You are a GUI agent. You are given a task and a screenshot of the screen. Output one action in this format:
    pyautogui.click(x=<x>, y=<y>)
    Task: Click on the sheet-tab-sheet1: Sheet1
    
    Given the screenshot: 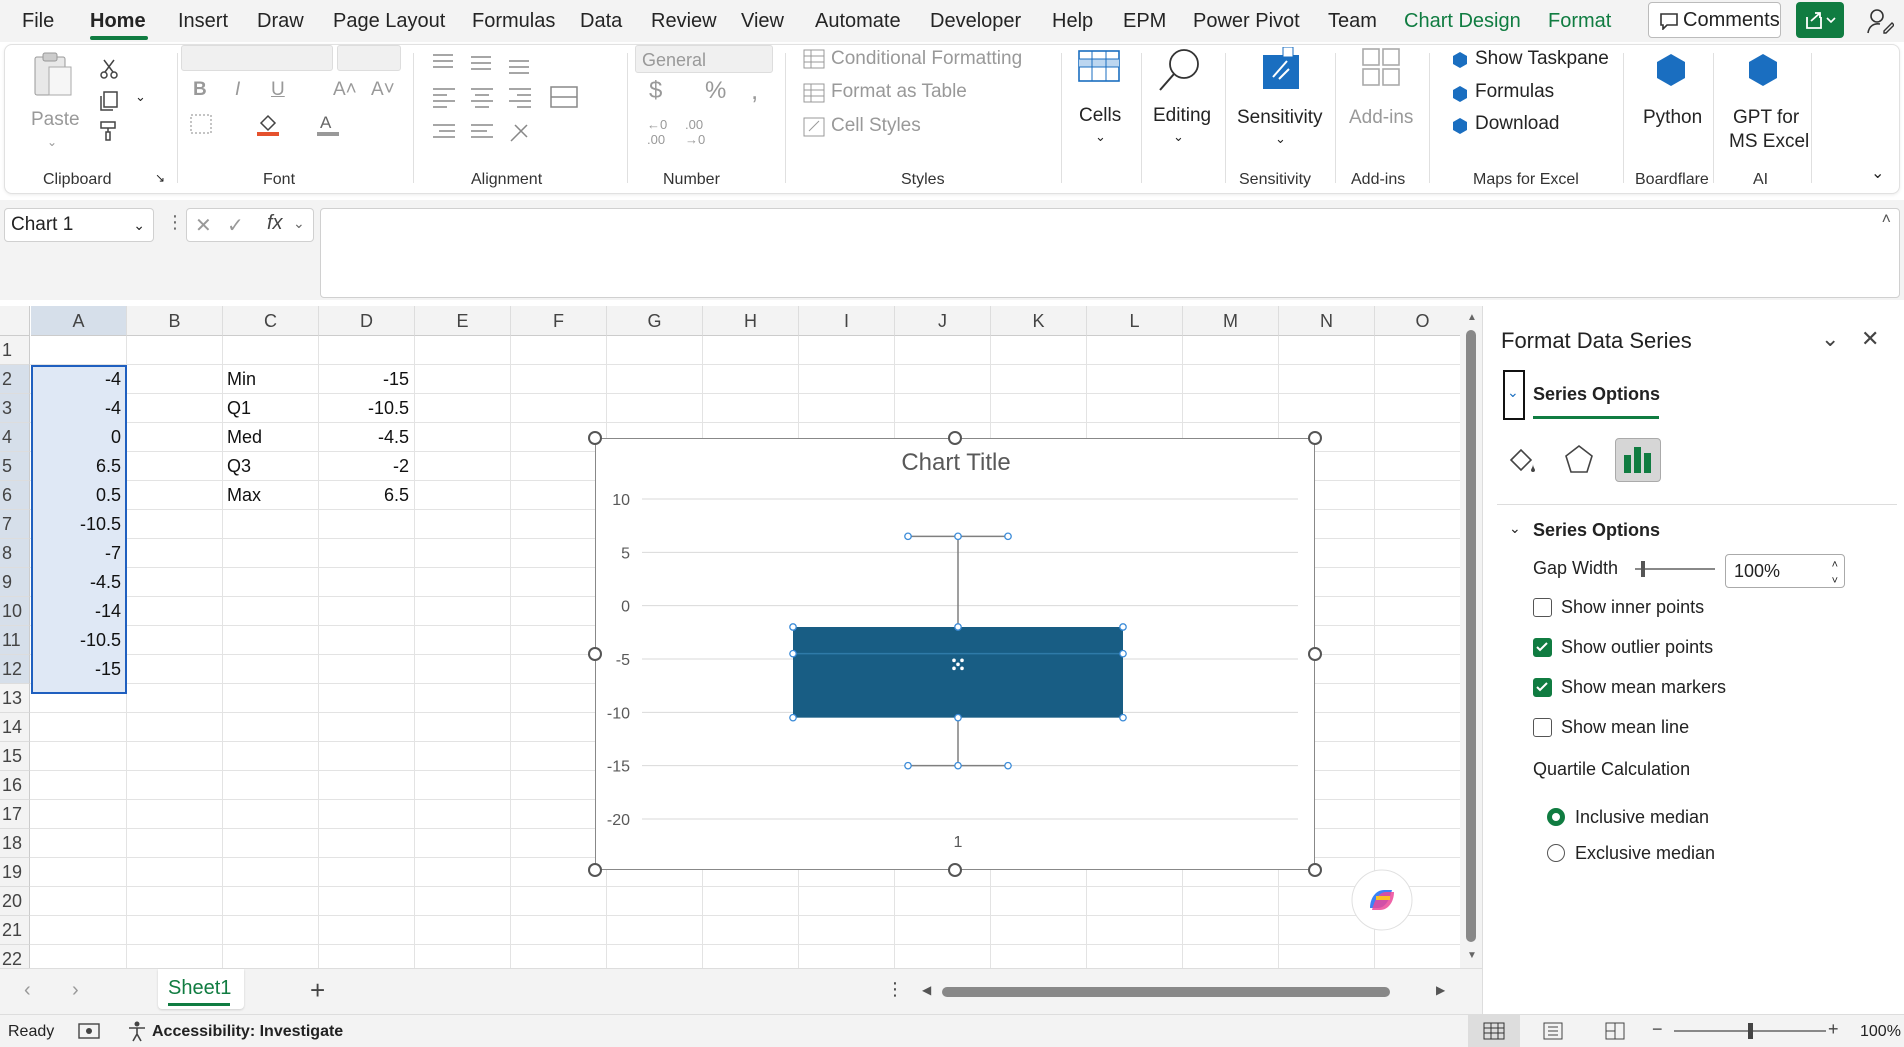 What is the action you would take?
    pyautogui.click(x=201, y=989)
    